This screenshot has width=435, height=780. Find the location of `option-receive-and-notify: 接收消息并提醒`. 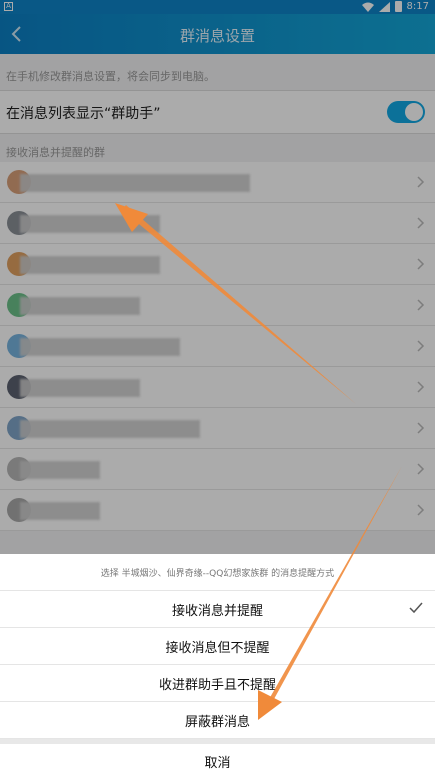

option-receive-and-notify: 接收消息并提醒 is located at coordinates (217, 609).